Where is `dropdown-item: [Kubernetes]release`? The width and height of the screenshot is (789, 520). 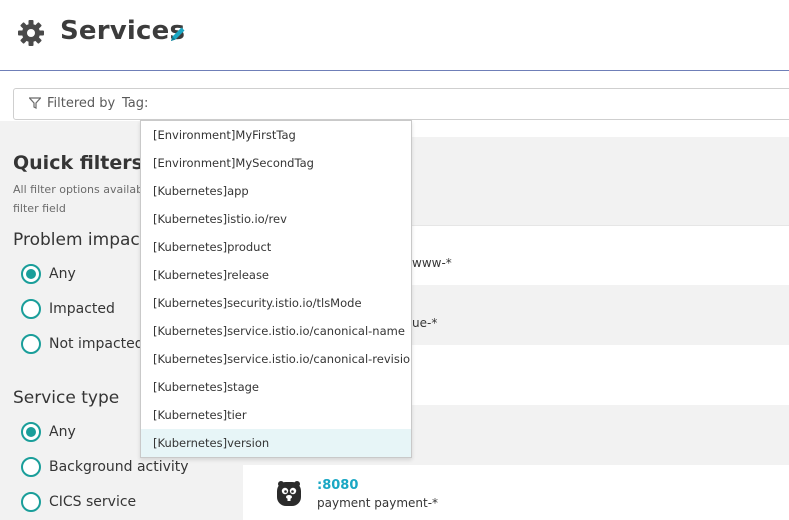 dropdown-item: [Kubernetes]release is located at coordinates (276, 275).